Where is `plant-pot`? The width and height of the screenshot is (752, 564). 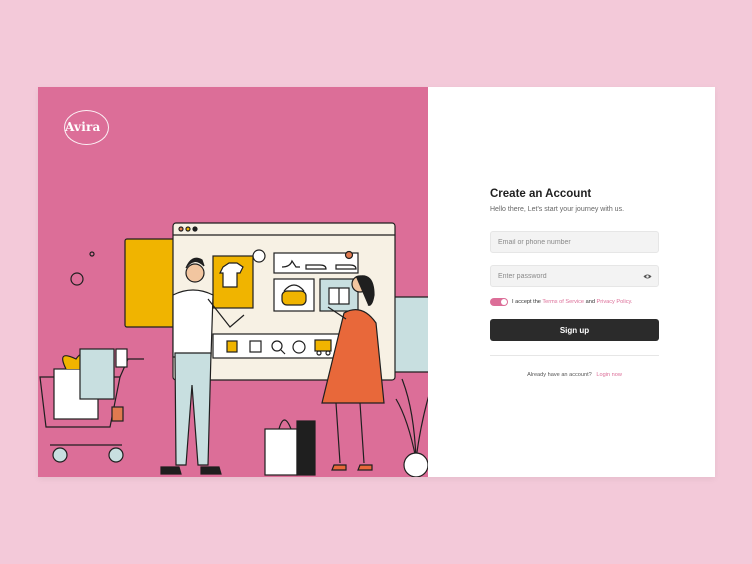 plant-pot is located at coordinates (415, 464).